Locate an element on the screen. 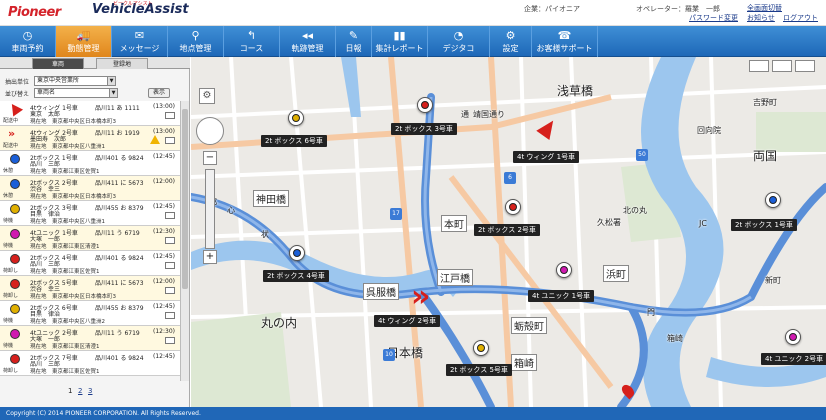  vehicle-map-label: 4t ウィング 2号車 is located at coordinates (407, 321).